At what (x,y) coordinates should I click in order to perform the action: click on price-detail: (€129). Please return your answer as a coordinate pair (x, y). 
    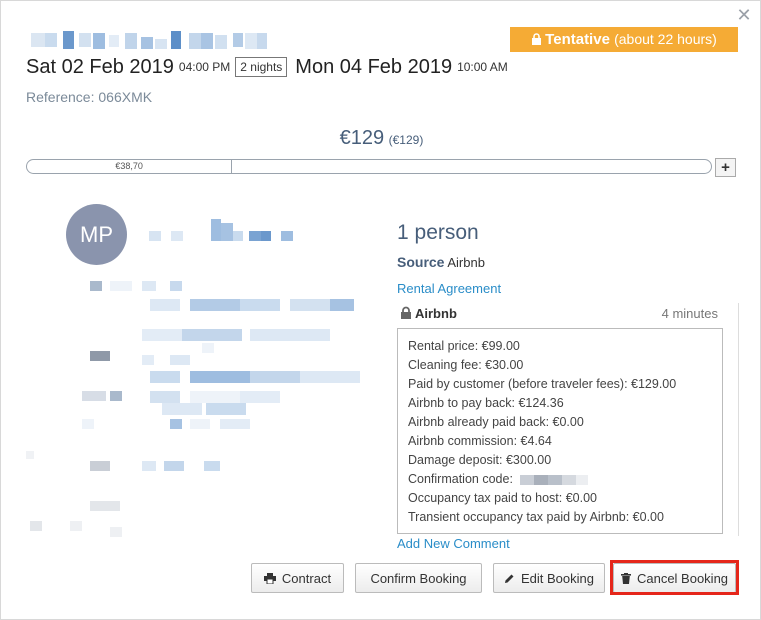
    Looking at the image, I should click on (406, 140).